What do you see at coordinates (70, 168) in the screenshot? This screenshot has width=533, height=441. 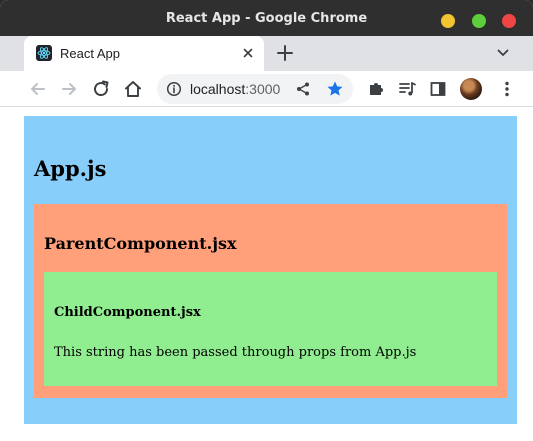 I see `app-heading: App.js` at bounding box center [70, 168].